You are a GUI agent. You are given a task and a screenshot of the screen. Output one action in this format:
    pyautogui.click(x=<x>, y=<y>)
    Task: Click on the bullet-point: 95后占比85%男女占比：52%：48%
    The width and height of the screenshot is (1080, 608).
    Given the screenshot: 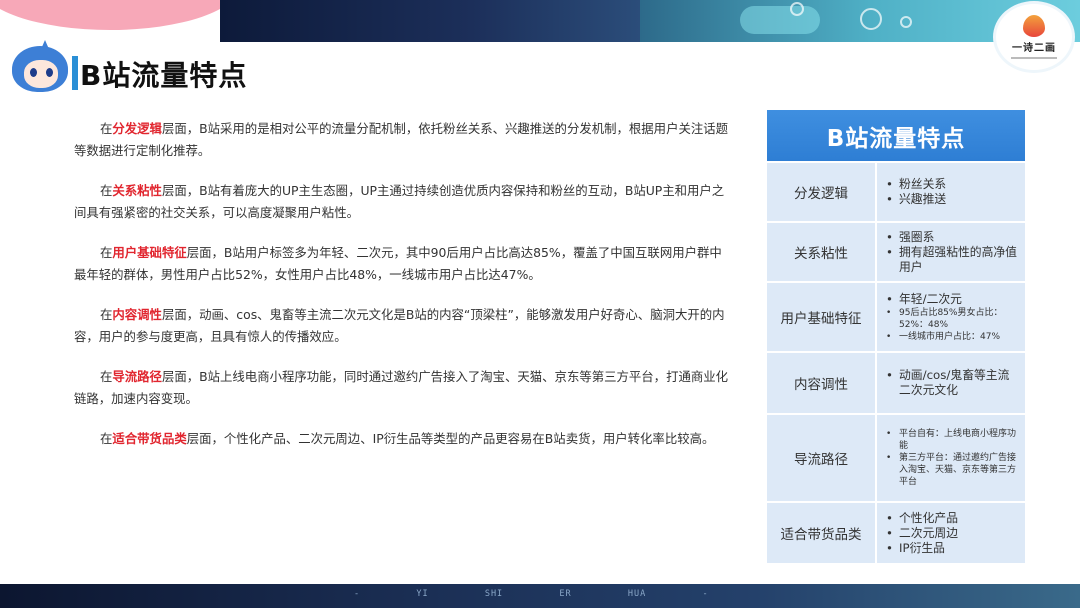 What is the action you would take?
    pyautogui.click(x=952, y=319)
    